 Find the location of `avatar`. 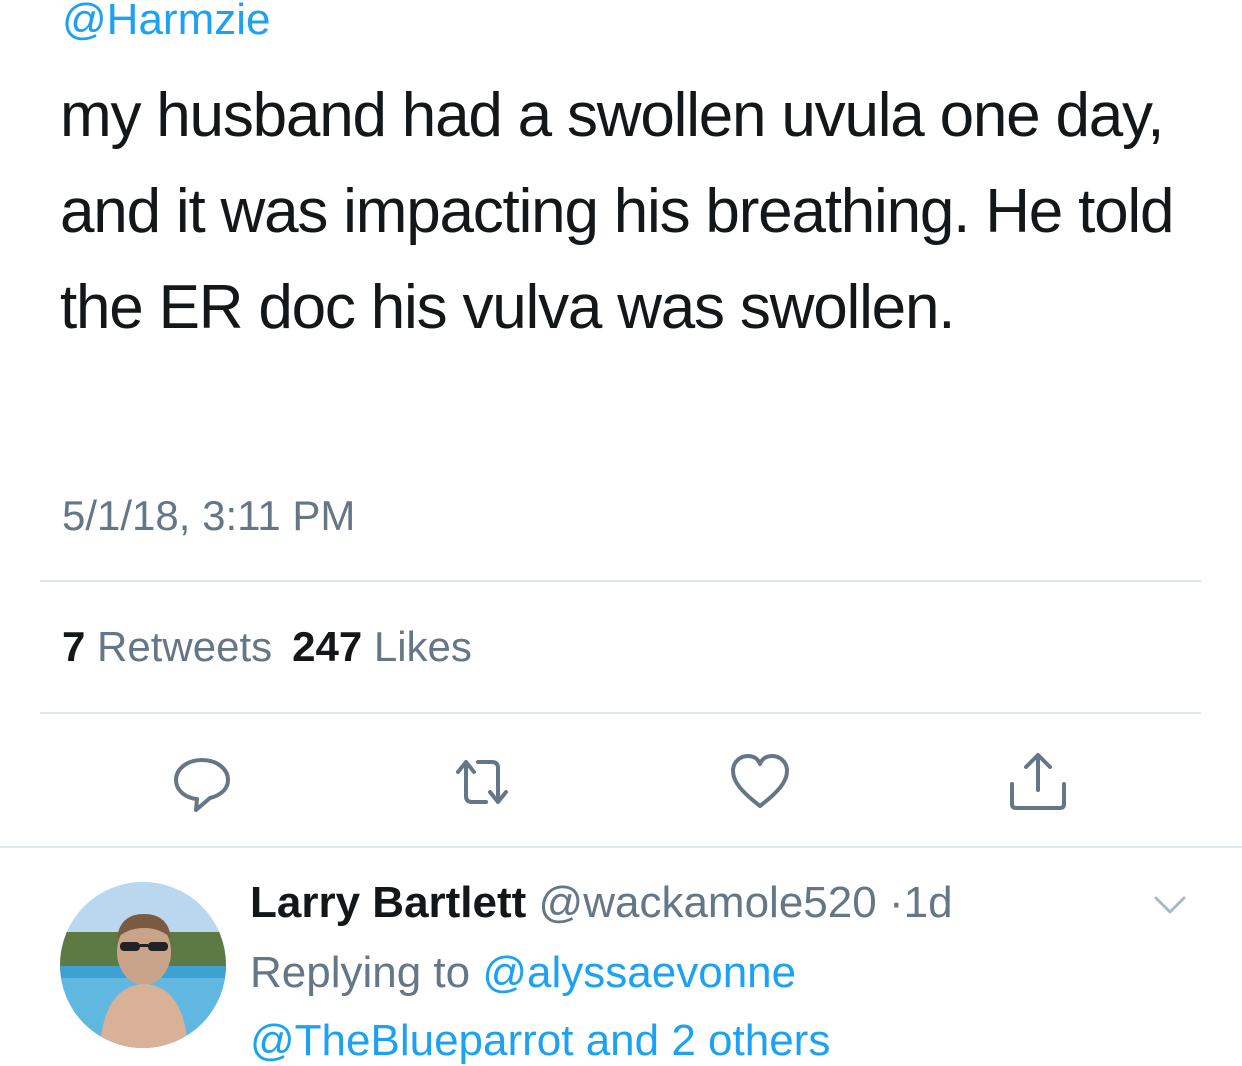

avatar is located at coordinates (143, 965).